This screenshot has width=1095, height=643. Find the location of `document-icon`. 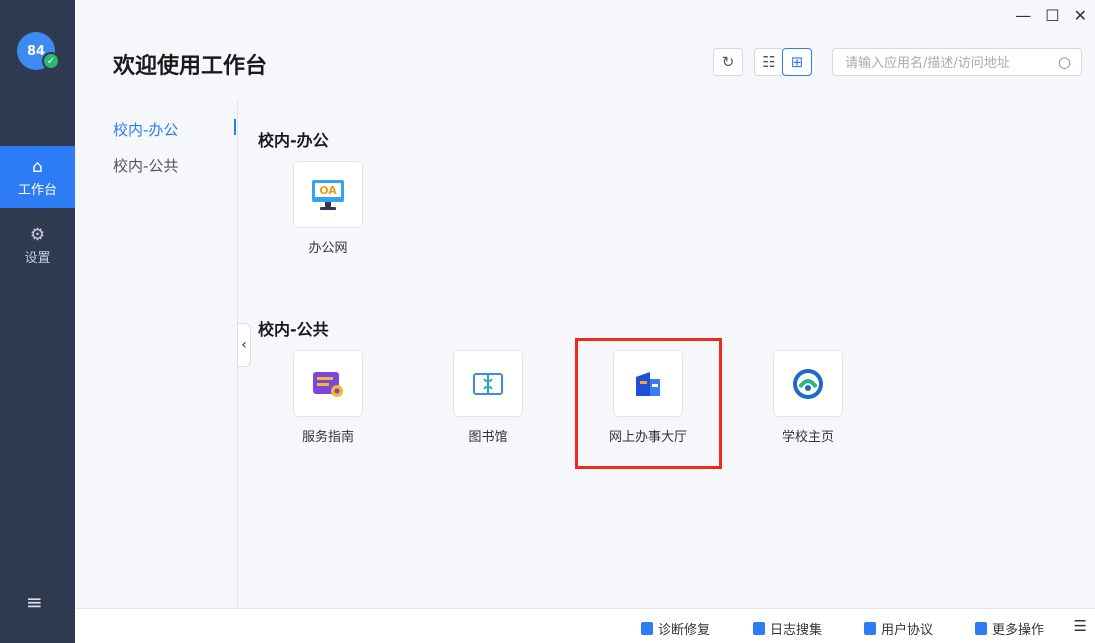

document-icon is located at coordinates (759, 628).